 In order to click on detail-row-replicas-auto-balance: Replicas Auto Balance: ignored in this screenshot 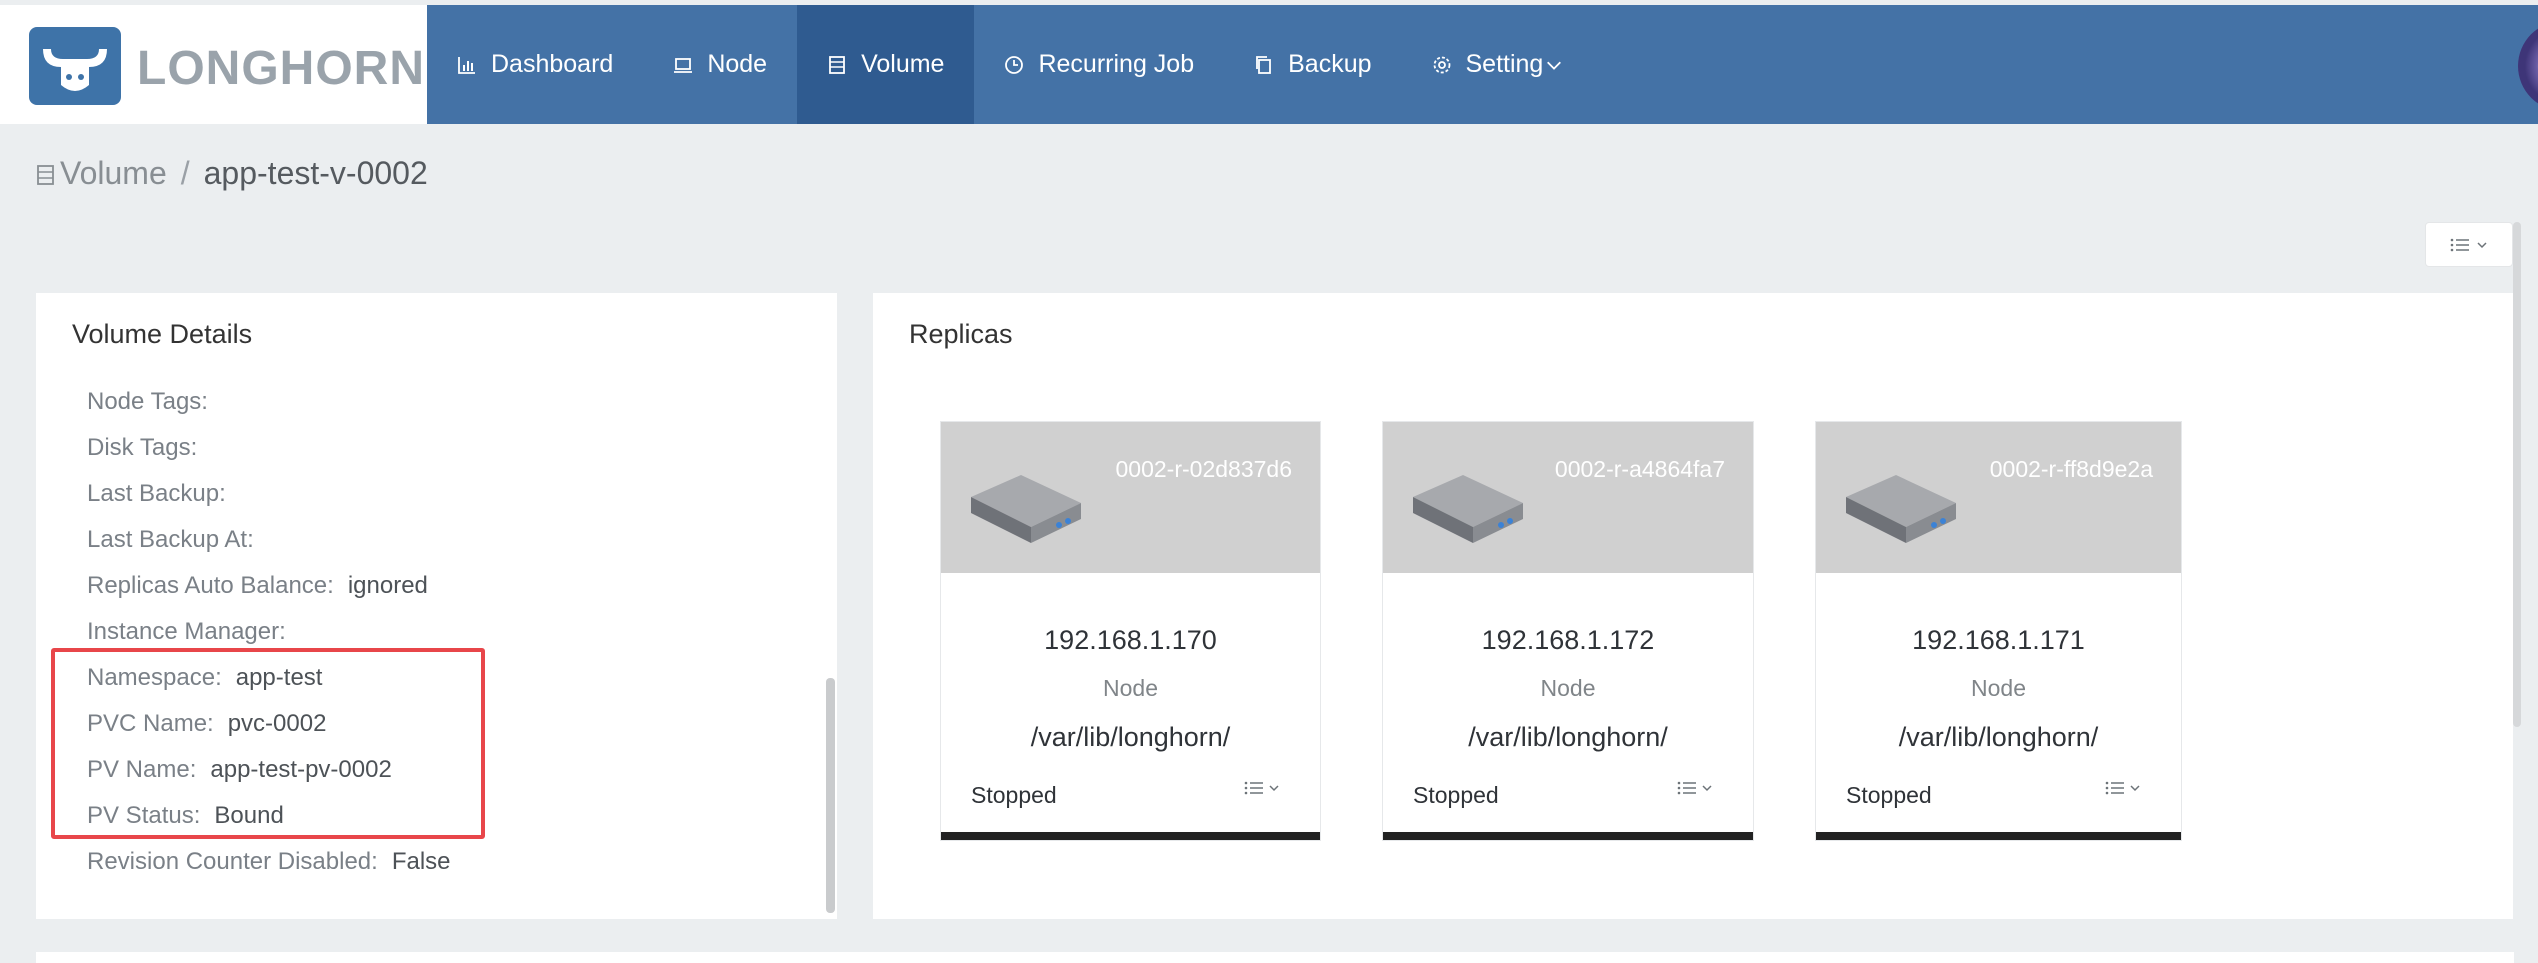, I will do `click(257, 586)`.